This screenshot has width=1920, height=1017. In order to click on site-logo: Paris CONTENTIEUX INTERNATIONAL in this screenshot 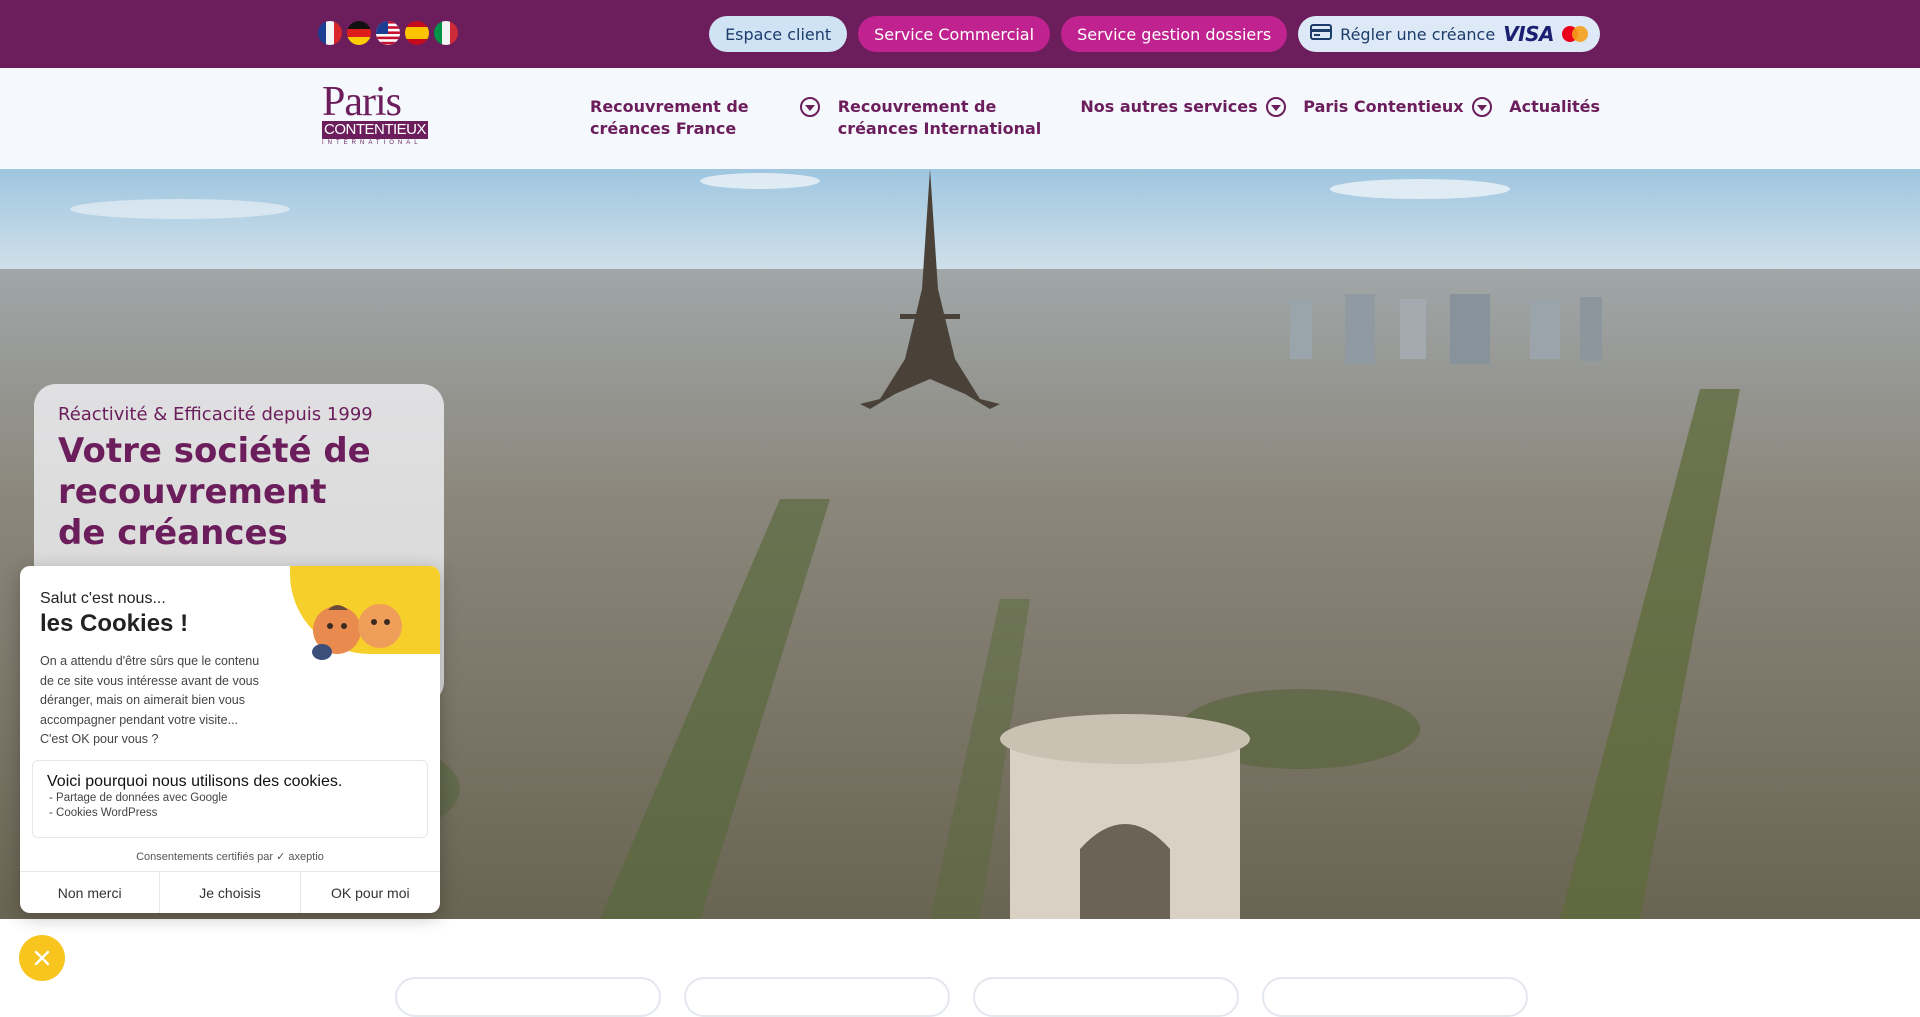, I will do `click(376, 115)`.